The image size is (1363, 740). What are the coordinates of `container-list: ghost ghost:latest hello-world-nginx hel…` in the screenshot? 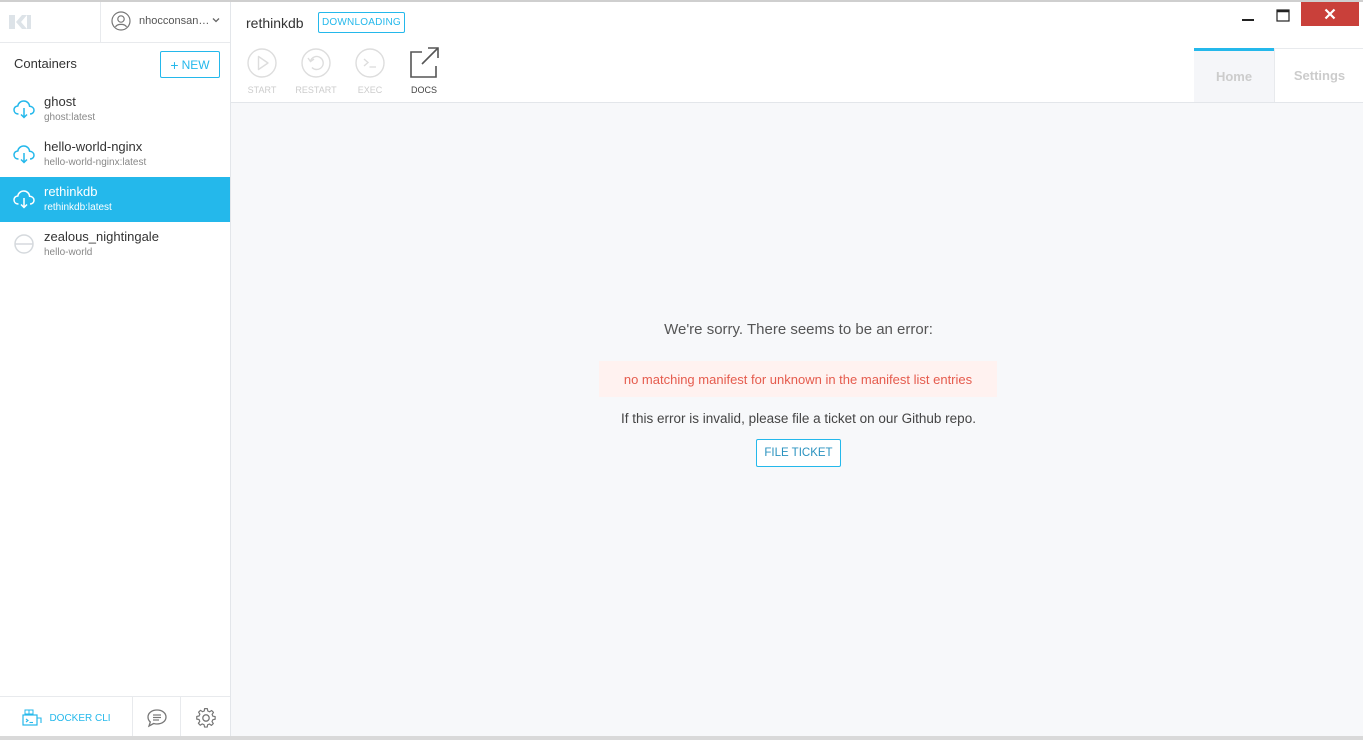 It's located at (115, 177).